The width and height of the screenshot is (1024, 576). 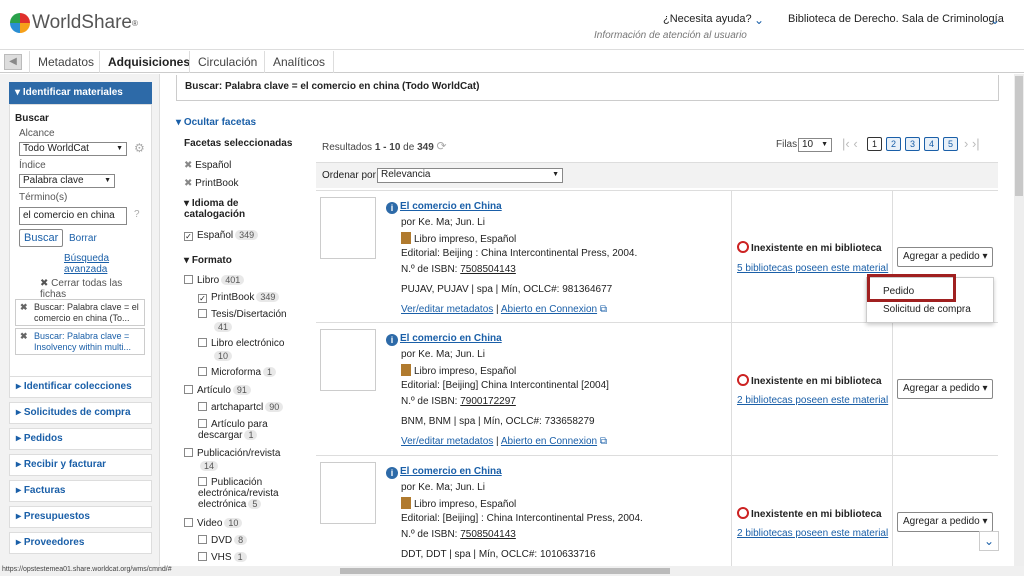 What do you see at coordinates (1019, 324) in the screenshot?
I see `scrollbar` at bounding box center [1019, 324].